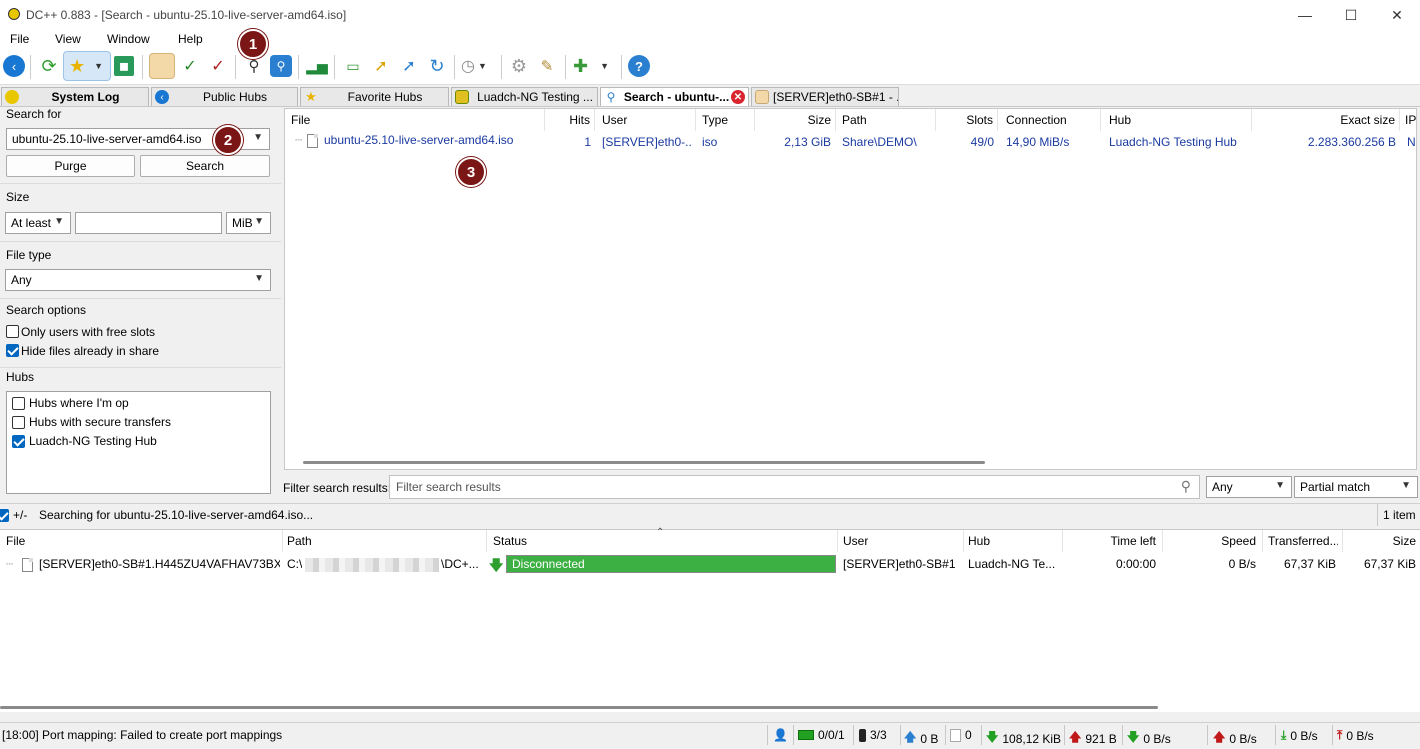  What do you see at coordinates (780, 735) in the screenshot?
I see `user-icon: 👤` at bounding box center [780, 735].